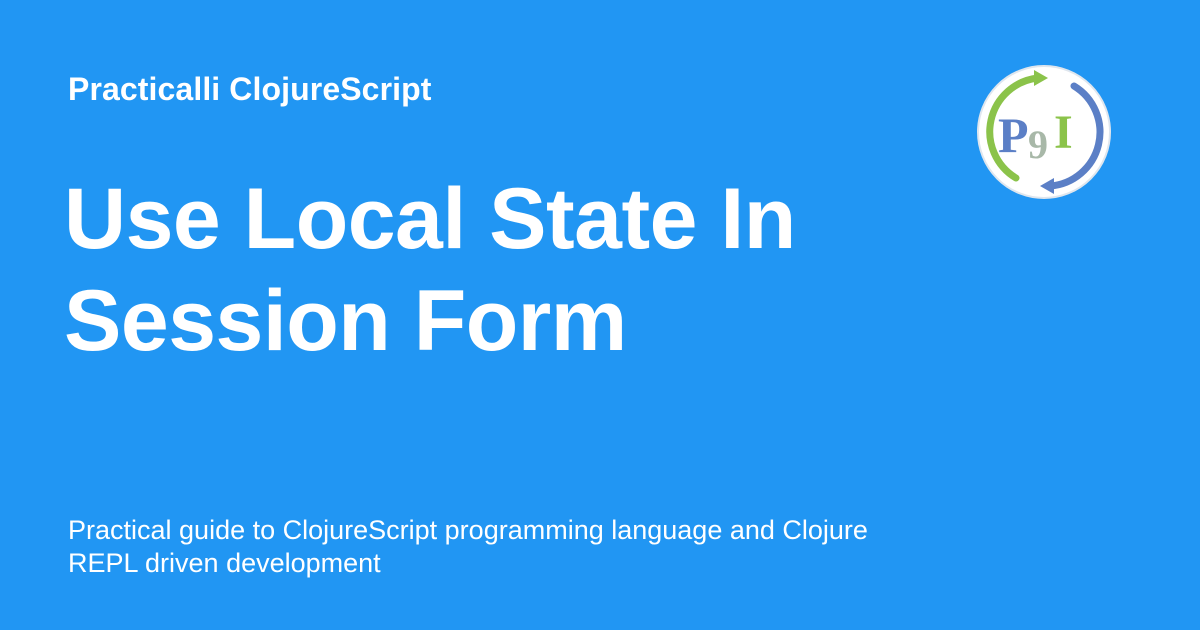 The height and width of the screenshot is (630, 1200). Describe the element at coordinates (224, 563) in the screenshot. I see `description-line-2: REPL driven development` at that location.